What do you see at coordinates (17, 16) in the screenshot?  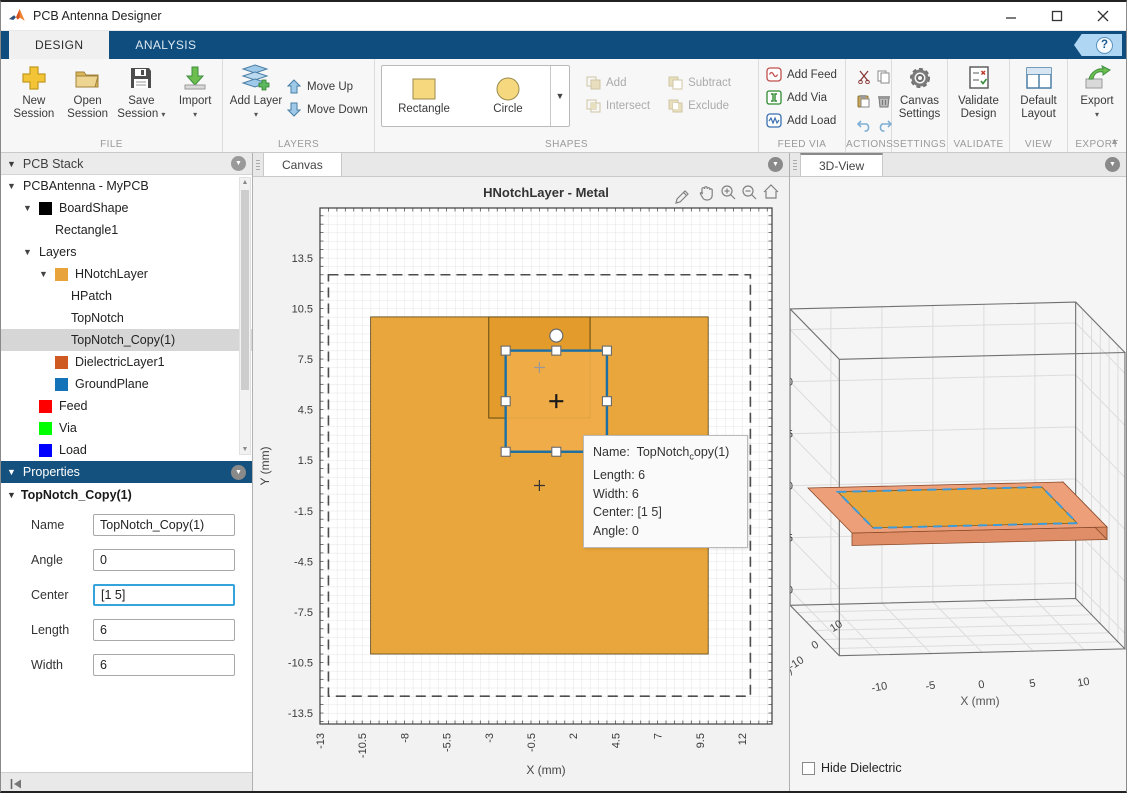 I see `matlab-logo-icon` at bounding box center [17, 16].